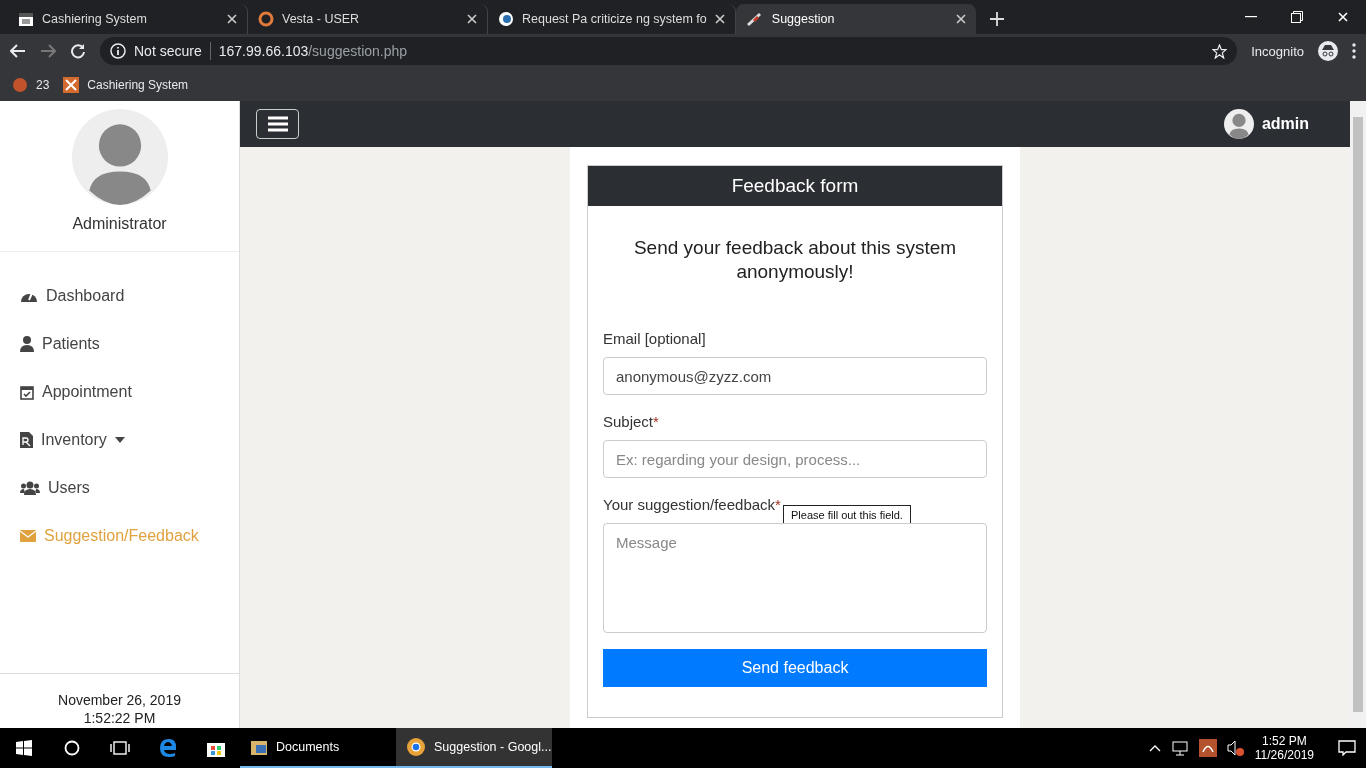 This screenshot has height=768, width=1366. What do you see at coordinates (48, 51) in the screenshot?
I see `forward-icon` at bounding box center [48, 51].